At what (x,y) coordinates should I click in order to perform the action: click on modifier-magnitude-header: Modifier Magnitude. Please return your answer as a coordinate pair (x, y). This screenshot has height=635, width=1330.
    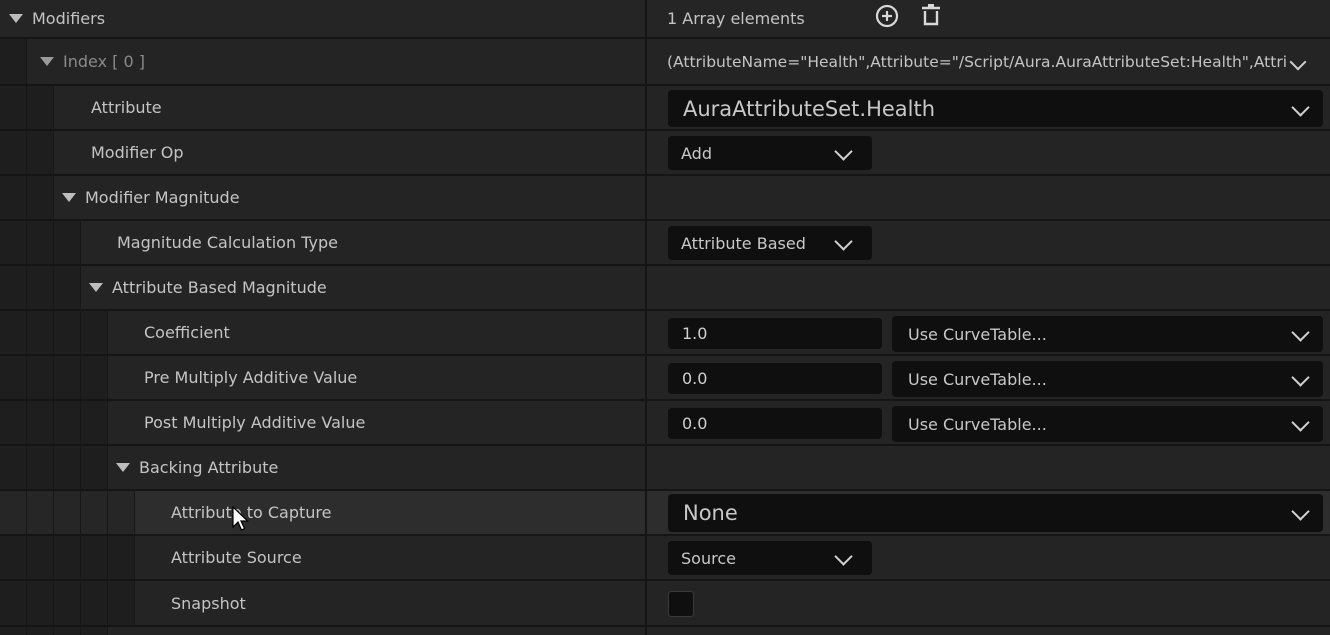
    Looking at the image, I should click on (151, 197).